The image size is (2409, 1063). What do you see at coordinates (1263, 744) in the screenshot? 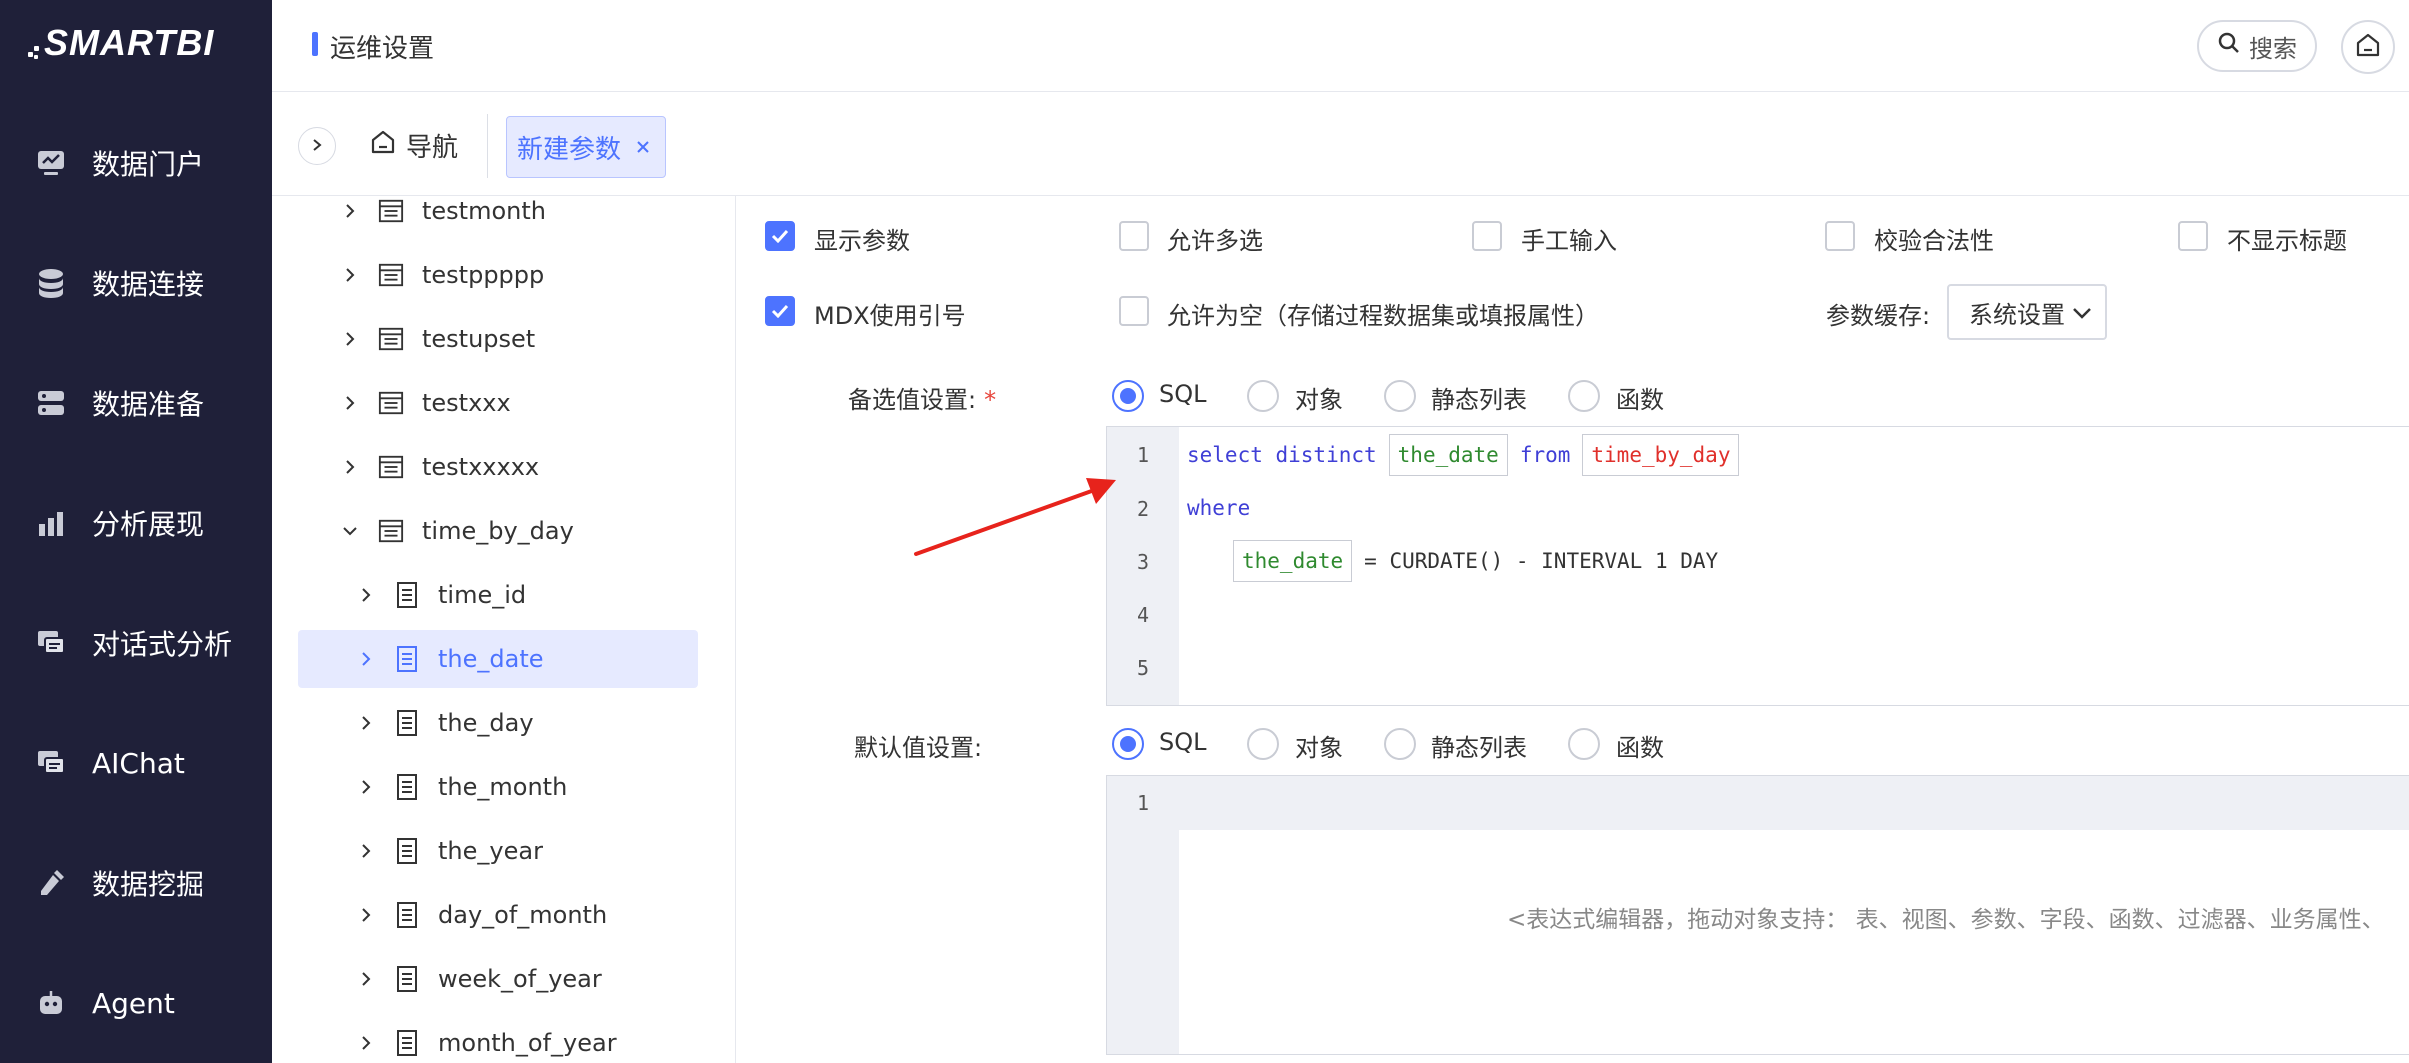
I see `default-radio-object` at bounding box center [1263, 744].